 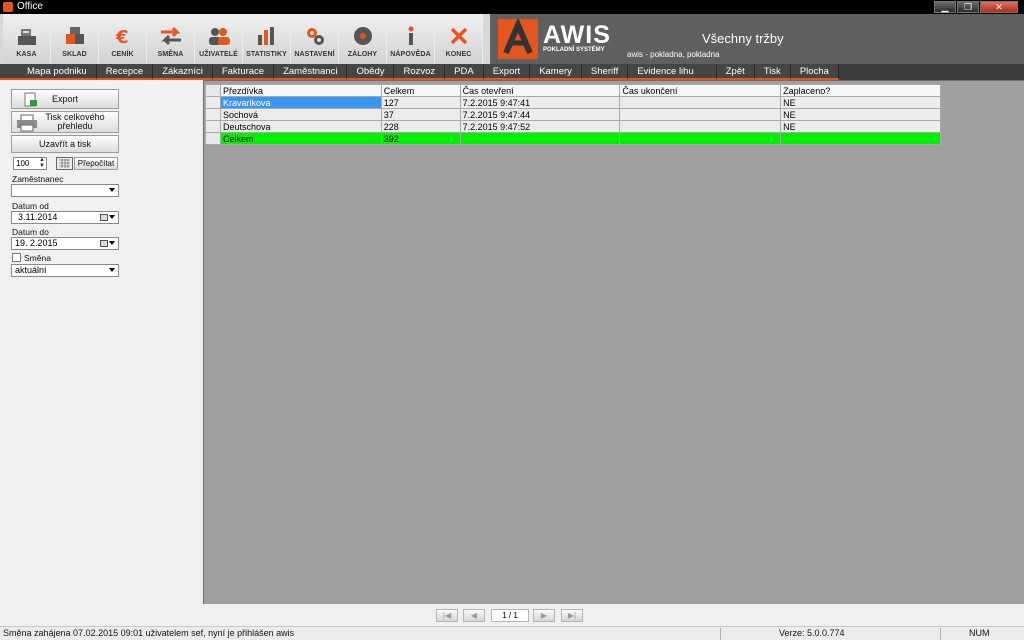 I want to click on column-header-opened: Čas otevření, so click(x=540, y=90).